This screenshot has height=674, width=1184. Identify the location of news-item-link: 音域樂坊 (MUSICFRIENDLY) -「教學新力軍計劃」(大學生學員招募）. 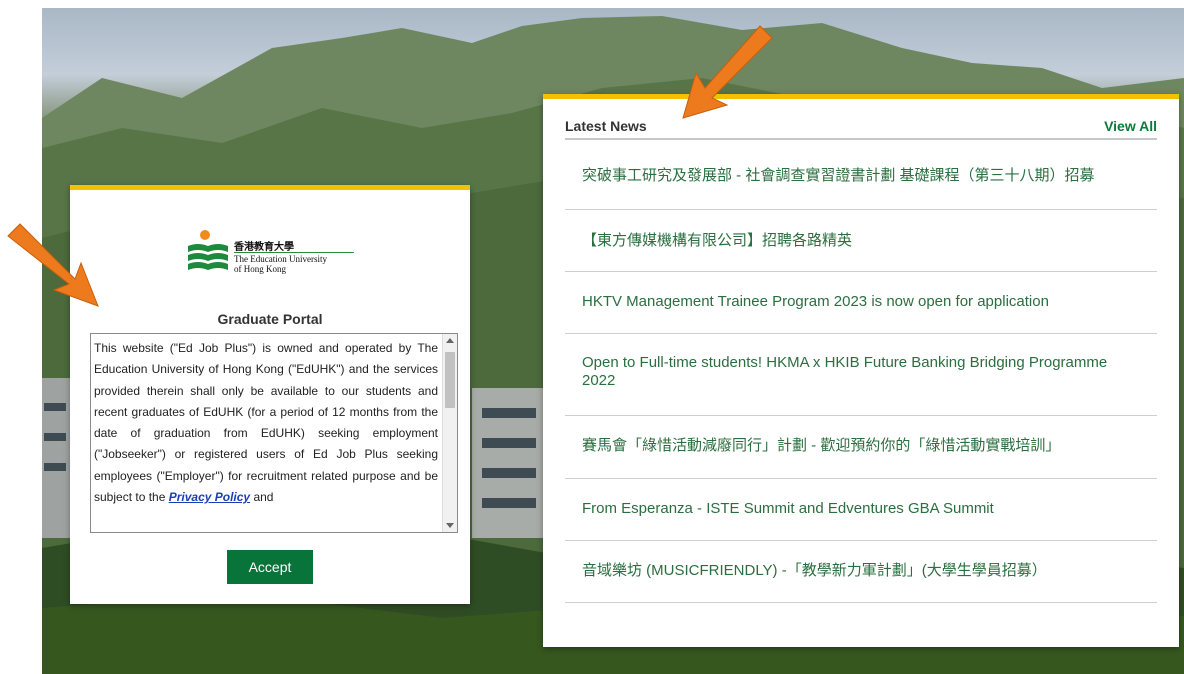
(862, 571).